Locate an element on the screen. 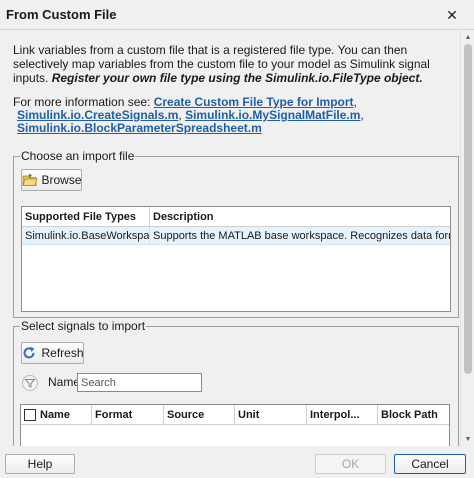  filter-icon is located at coordinates (30, 383).